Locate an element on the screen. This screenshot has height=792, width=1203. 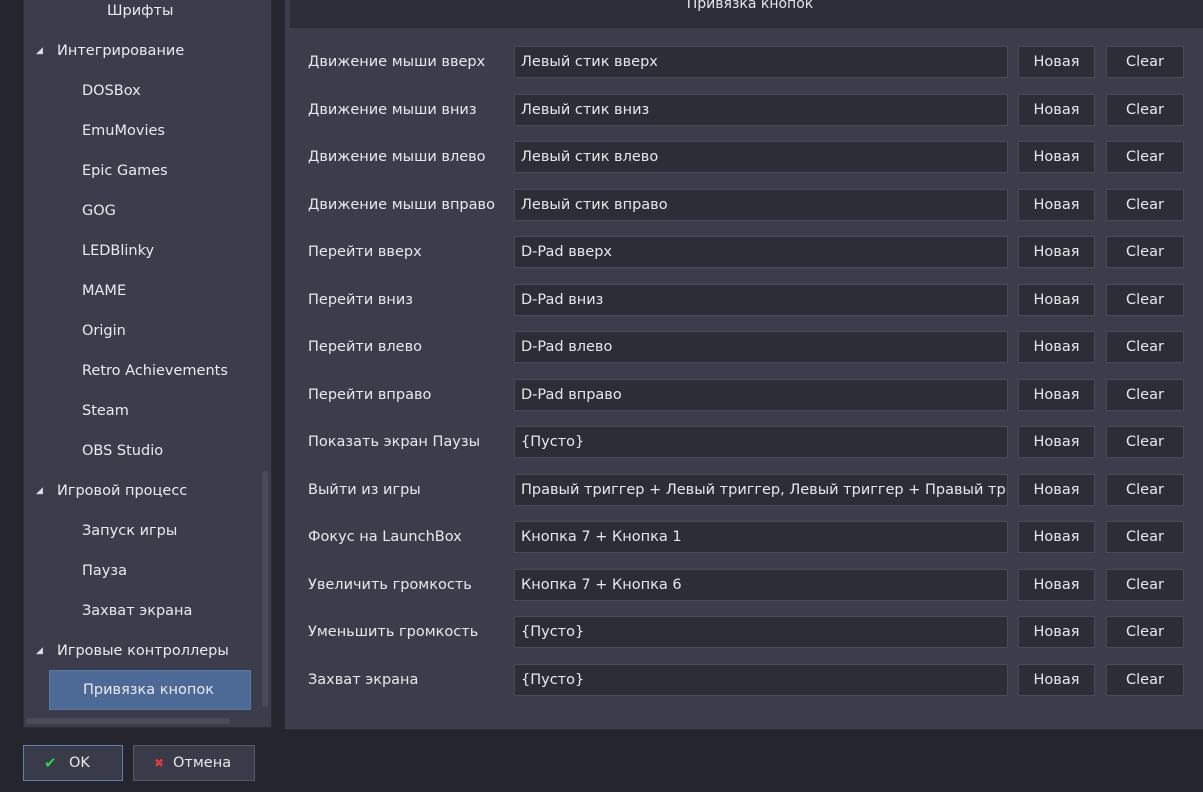
sidebar-group-label: Интегрирование is located at coordinates (121, 51).